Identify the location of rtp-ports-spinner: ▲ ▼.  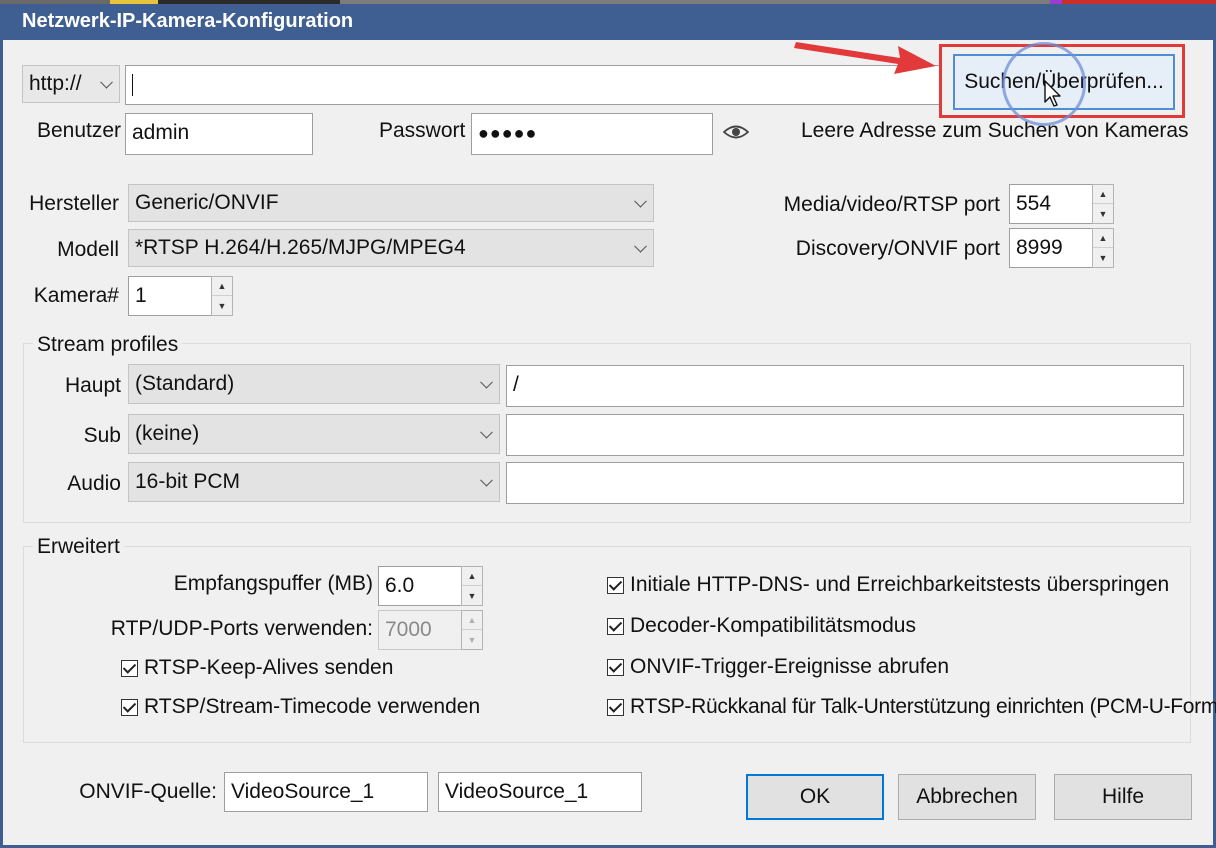
(472, 630).